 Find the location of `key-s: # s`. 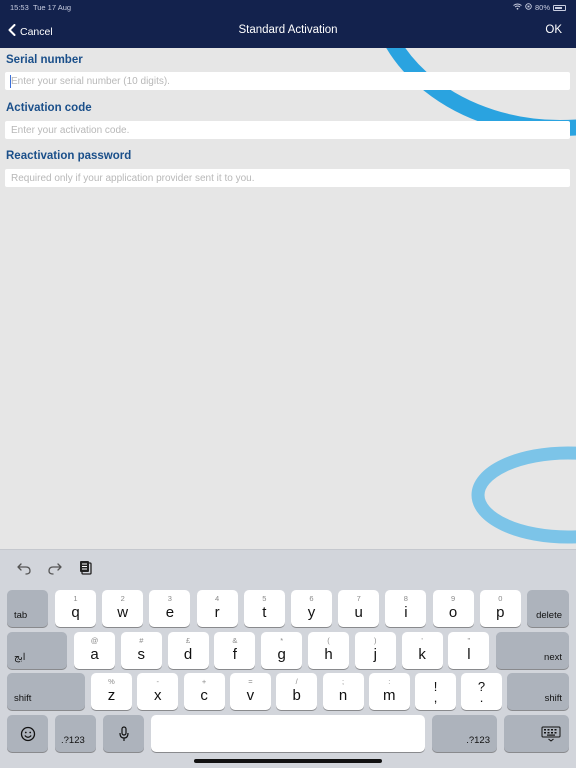

key-s: # s is located at coordinates (141, 650).